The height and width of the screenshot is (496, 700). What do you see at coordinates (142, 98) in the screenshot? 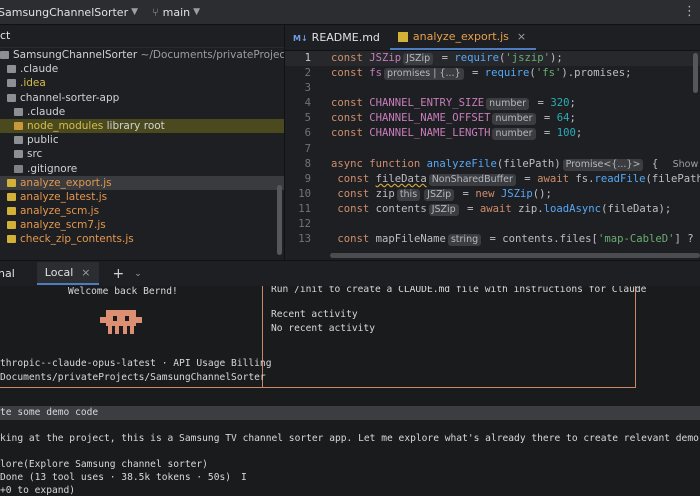
I see `tree-item: channel-sorter-app` at bounding box center [142, 98].